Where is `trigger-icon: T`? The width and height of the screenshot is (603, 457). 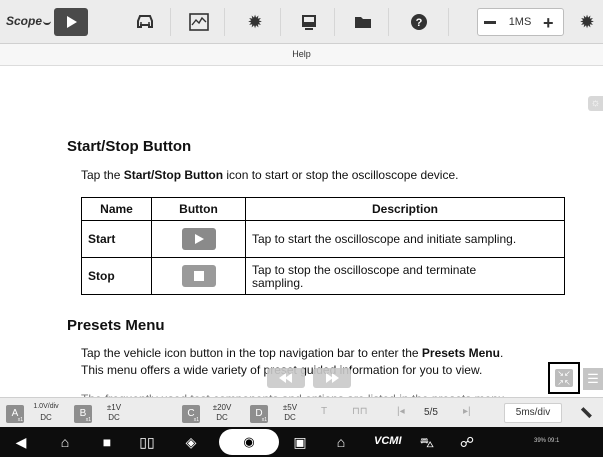 trigger-icon: T is located at coordinates (324, 411).